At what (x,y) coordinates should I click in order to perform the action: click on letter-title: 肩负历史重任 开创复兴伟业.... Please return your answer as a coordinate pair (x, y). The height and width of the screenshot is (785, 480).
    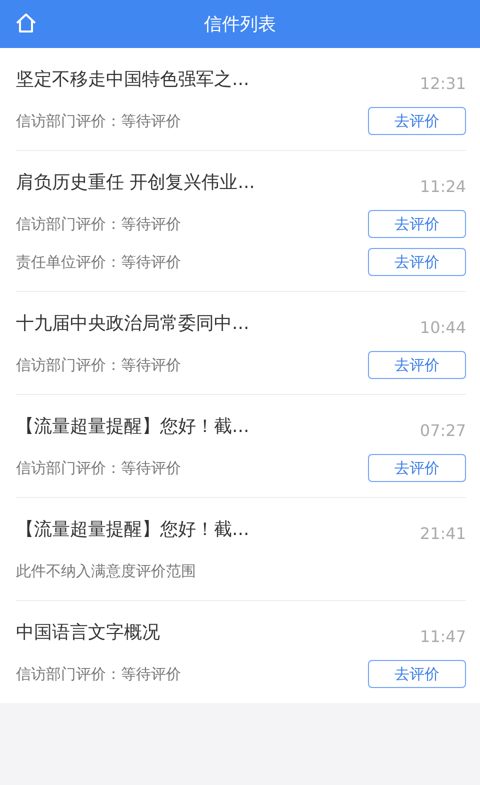
    Looking at the image, I should click on (135, 182).